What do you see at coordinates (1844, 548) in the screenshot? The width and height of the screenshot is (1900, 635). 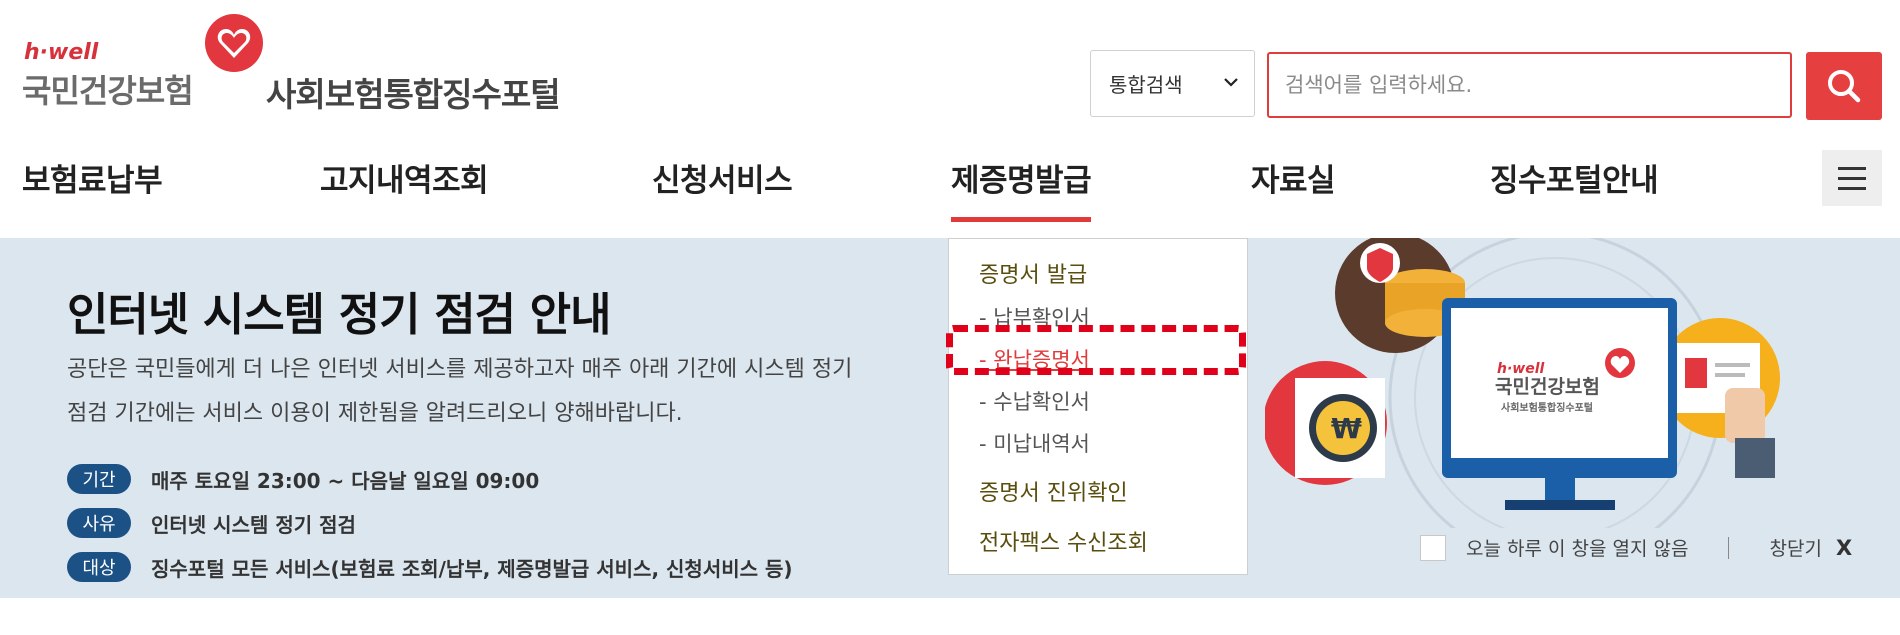 I see `close-icon: X` at bounding box center [1844, 548].